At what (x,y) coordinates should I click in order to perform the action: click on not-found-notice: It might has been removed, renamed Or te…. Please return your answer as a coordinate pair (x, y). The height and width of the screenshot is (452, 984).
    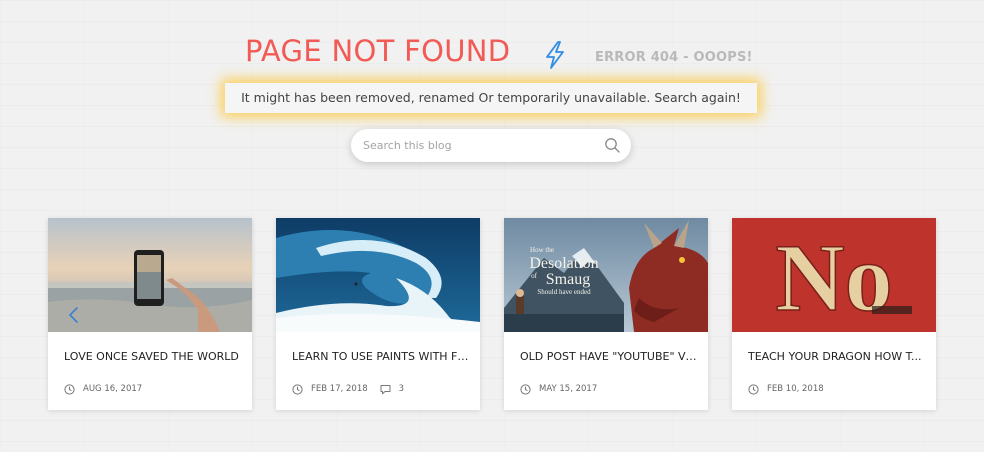
    Looking at the image, I should click on (491, 98).